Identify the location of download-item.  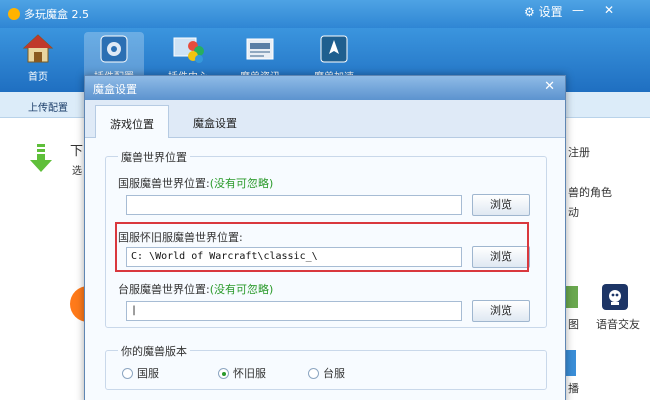
(41, 160).